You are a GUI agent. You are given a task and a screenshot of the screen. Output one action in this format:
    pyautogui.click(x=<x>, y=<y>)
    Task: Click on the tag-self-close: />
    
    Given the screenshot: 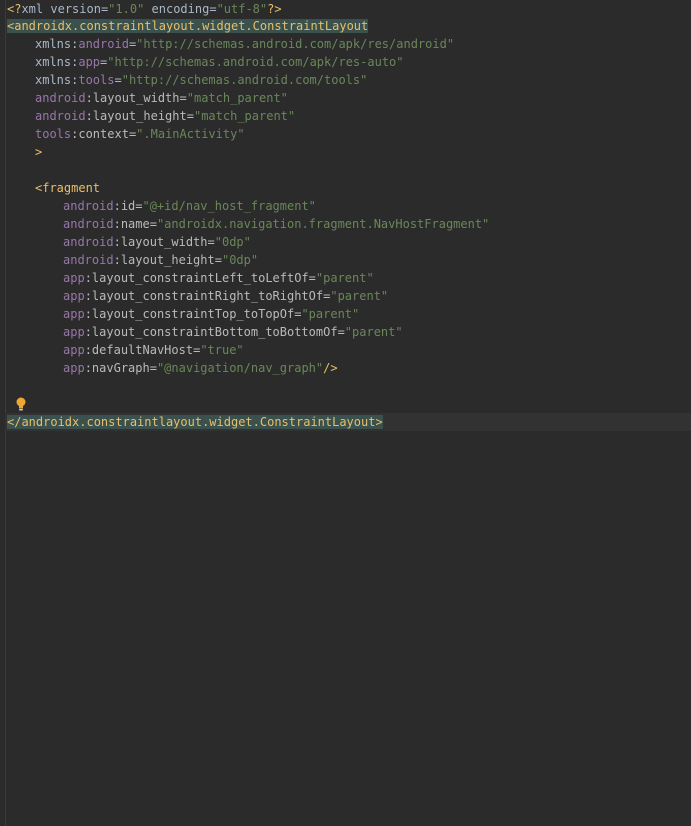 What is the action you would take?
    pyautogui.click(x=330, y=368)
    